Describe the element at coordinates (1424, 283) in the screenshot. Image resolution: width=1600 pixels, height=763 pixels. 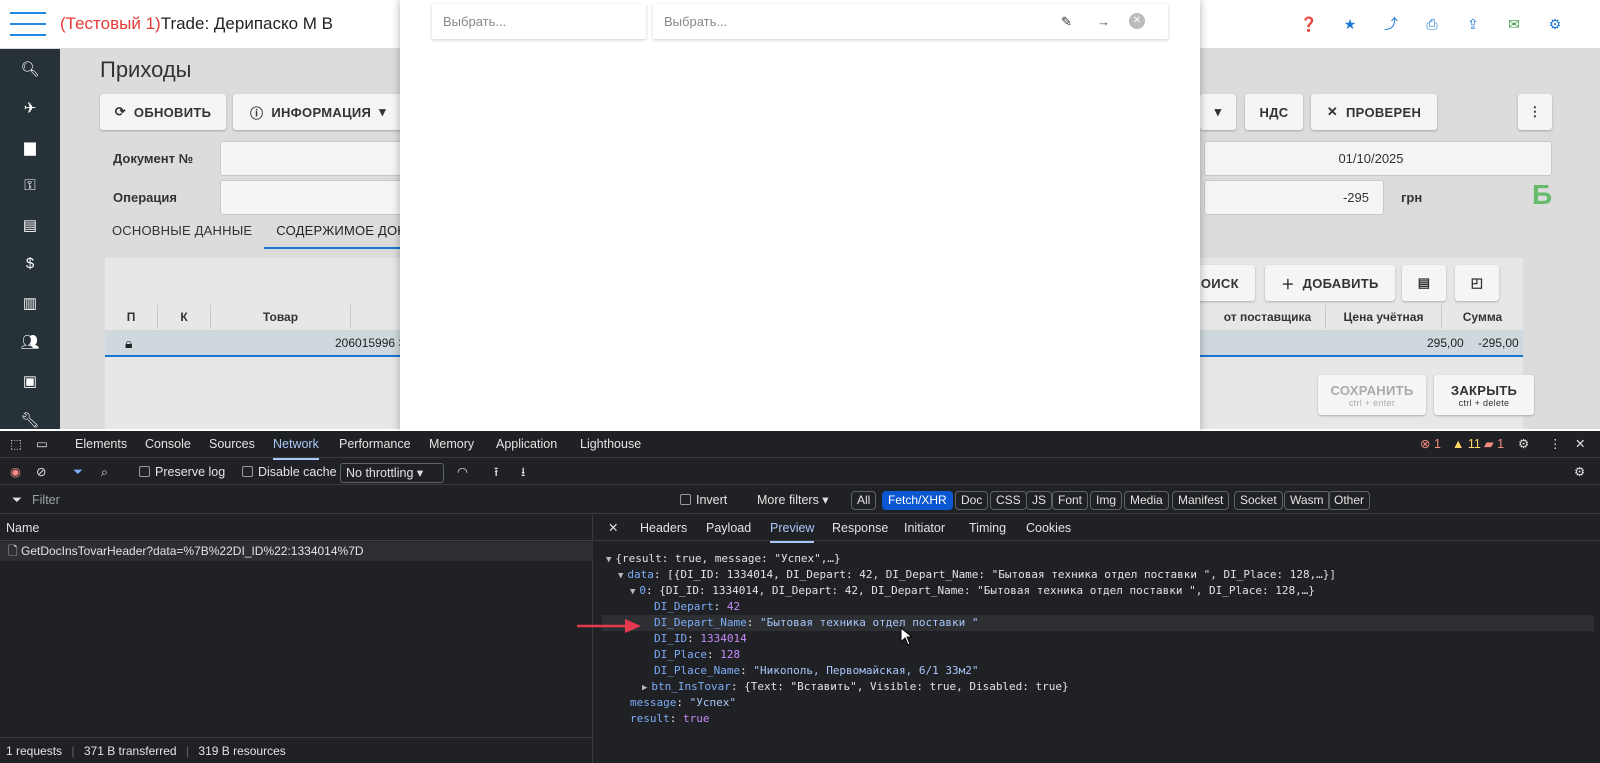
I see `export-icon: ▤` at that location.